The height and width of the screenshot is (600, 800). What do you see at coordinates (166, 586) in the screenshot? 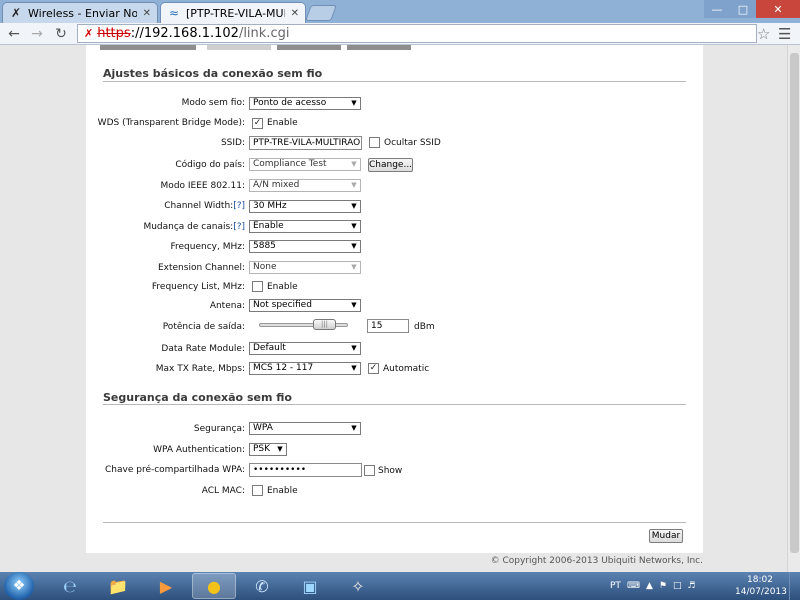
I see `media-player-icon: ▶` at bounding box center [166, 586].